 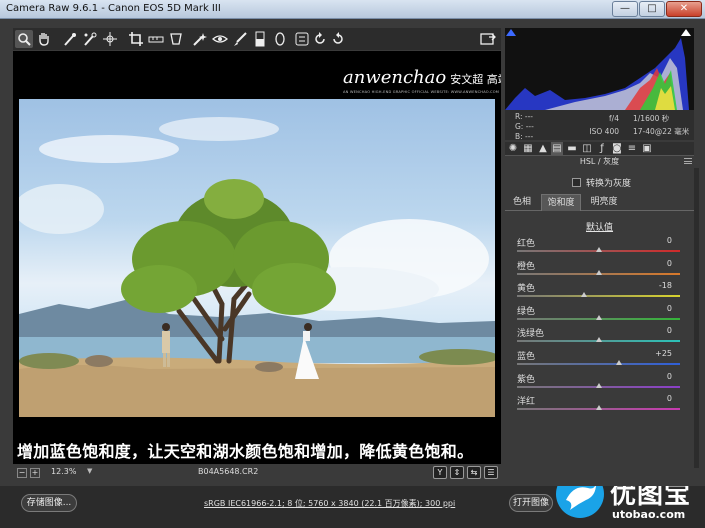 I want to click on crop-icon, so click(x=136, y=39).